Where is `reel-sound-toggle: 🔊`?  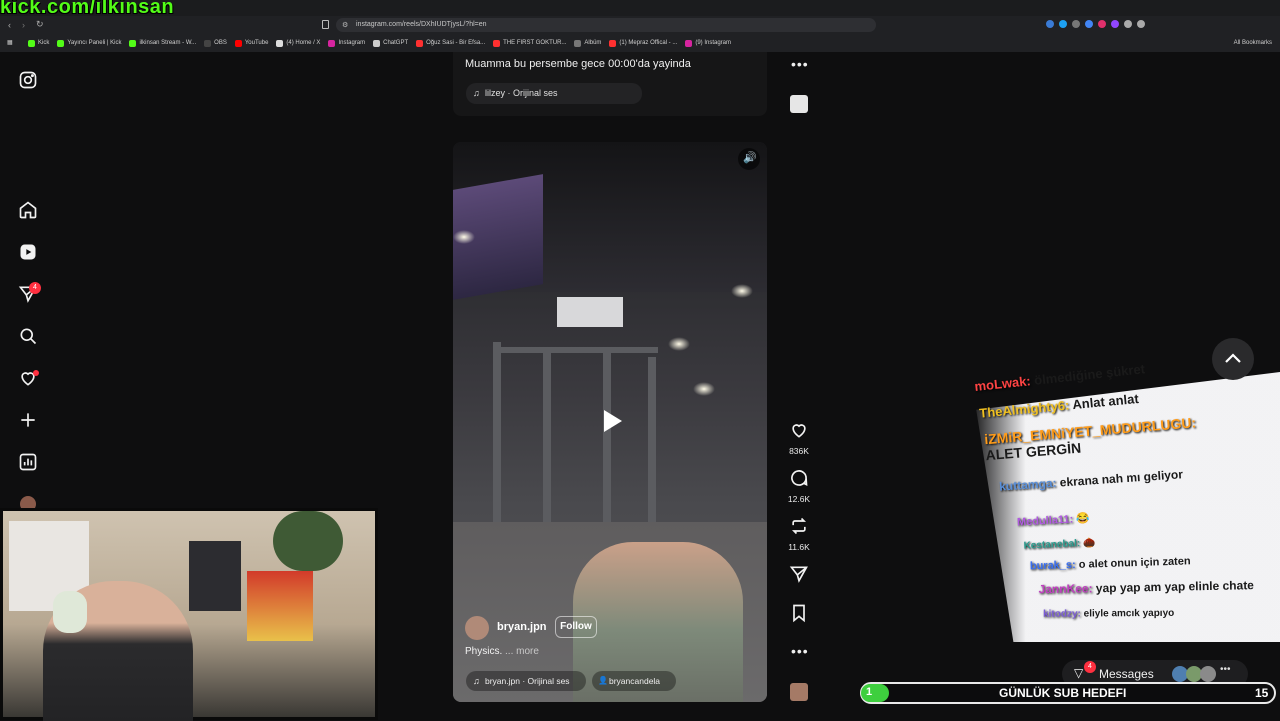 reel-sound-toggle: 🔊 is located at coordinates (749, 159).